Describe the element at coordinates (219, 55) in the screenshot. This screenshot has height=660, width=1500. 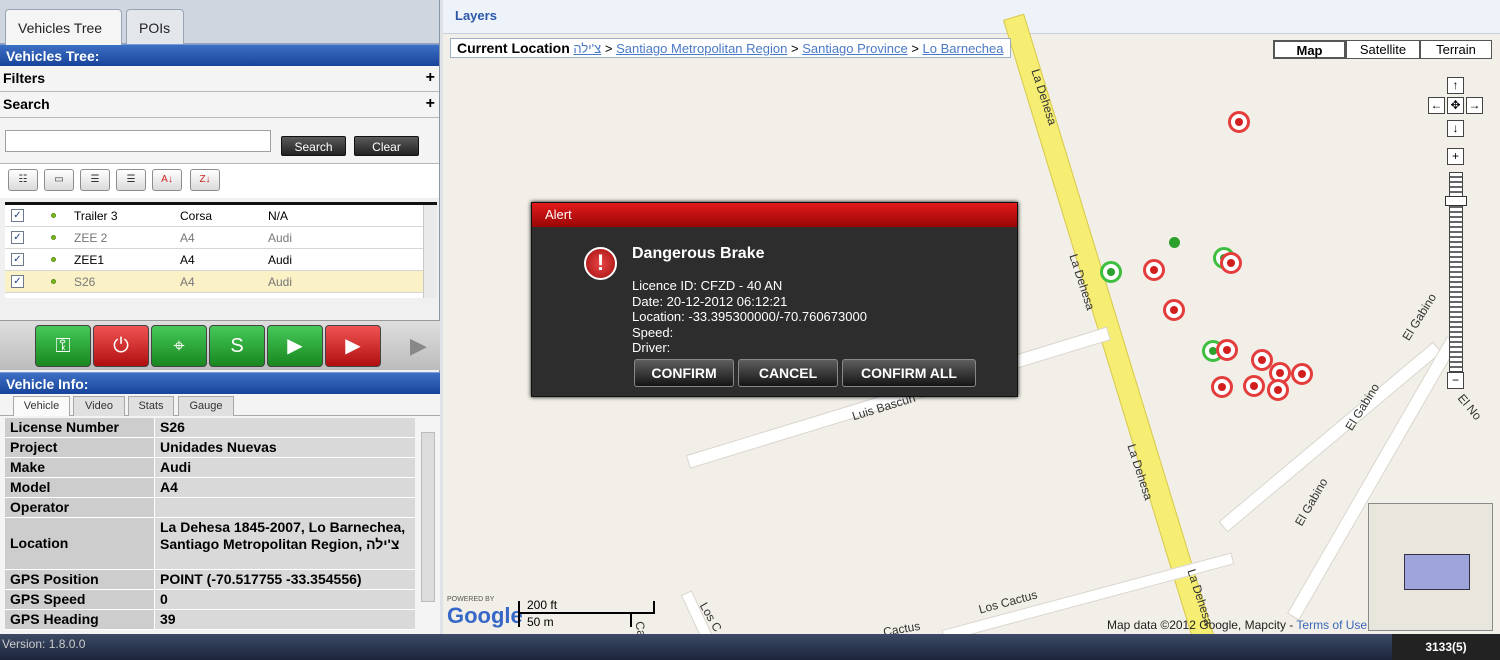
I see `vehicles-tree-header: Vehicles Tree:` at that location.